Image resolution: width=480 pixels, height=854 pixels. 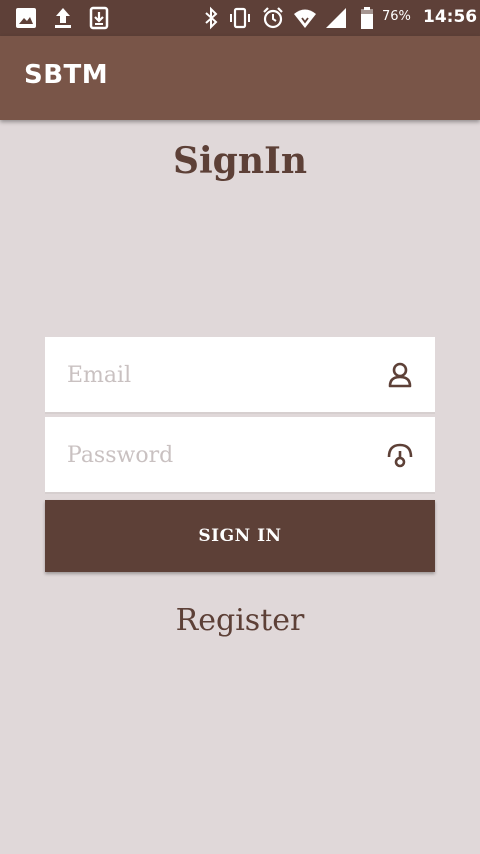 I want to click on password-input, so click(x=217, y=455).